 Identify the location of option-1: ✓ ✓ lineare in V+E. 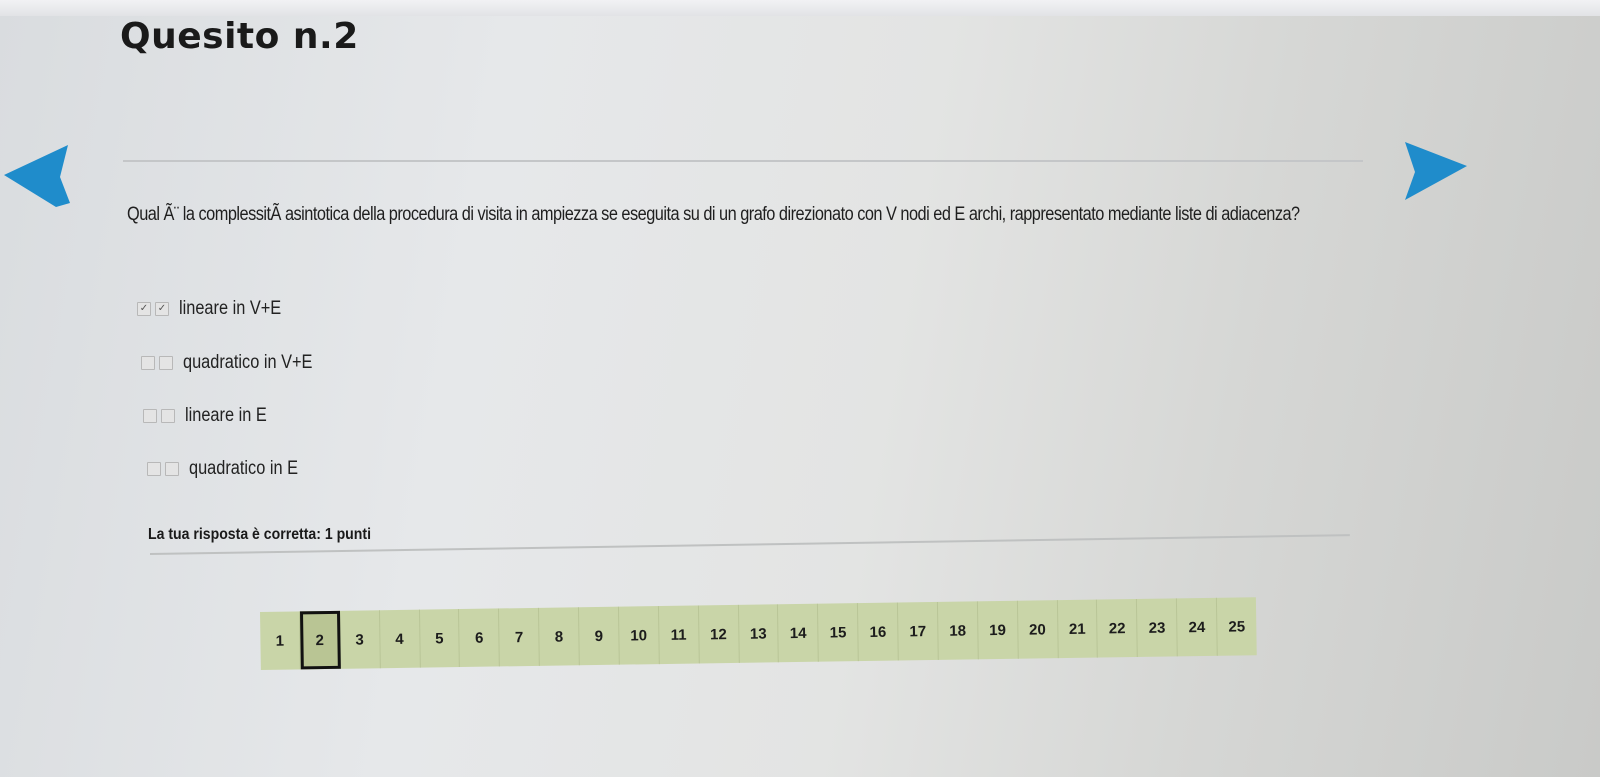
(217, 309).